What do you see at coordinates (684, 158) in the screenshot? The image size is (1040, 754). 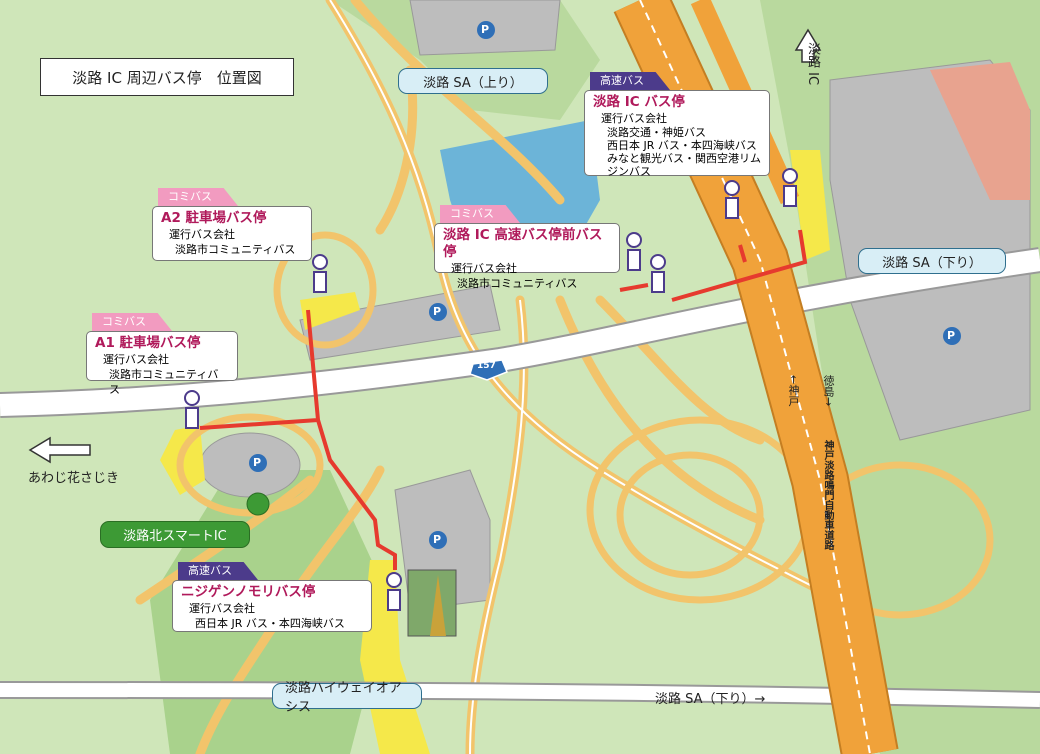 I see `company-ic-3: みなと観光バス・関西空港リム` at bounding box center [684, 158].